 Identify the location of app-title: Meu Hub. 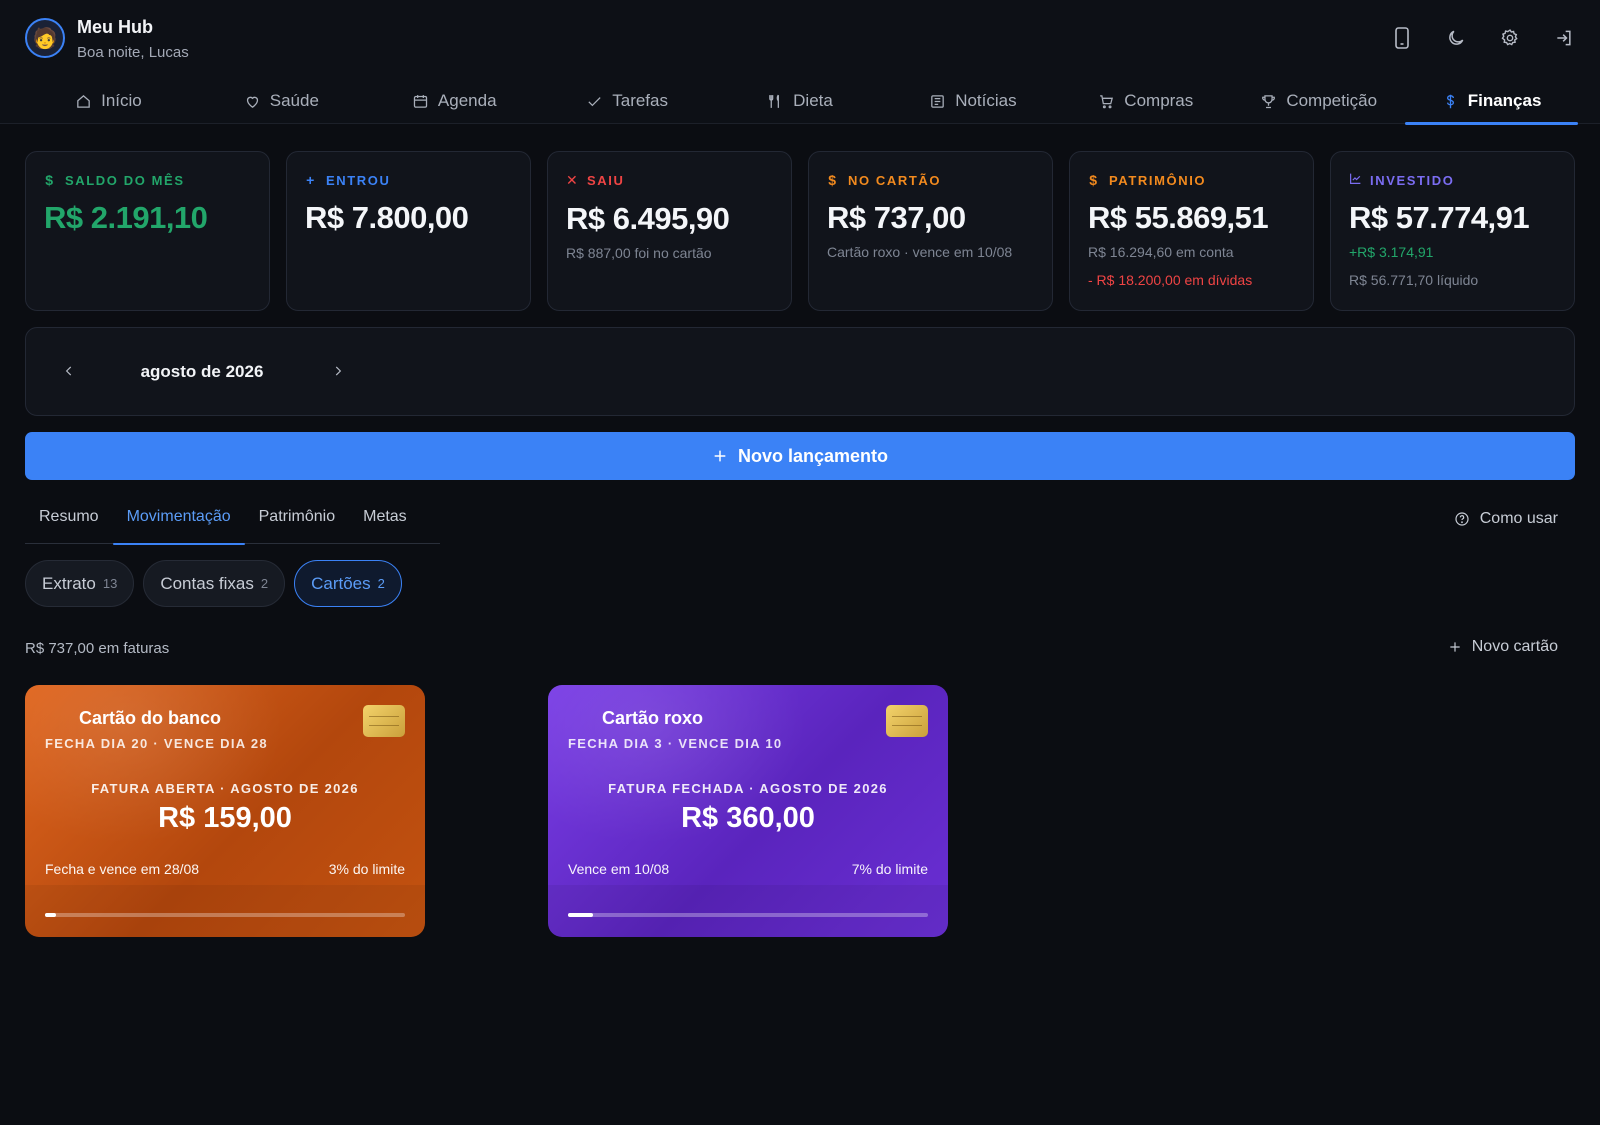
(115, 27).